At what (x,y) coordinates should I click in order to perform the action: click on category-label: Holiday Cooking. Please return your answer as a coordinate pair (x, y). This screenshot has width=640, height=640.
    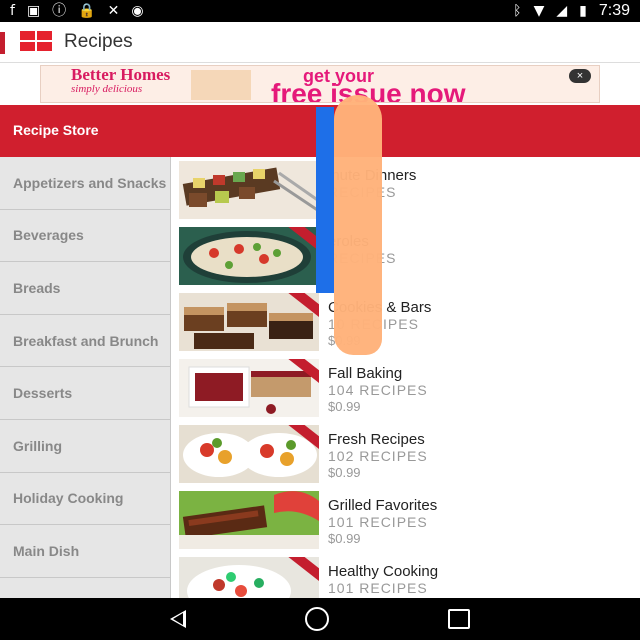
    Looking at the image, I should click on (68, 498).